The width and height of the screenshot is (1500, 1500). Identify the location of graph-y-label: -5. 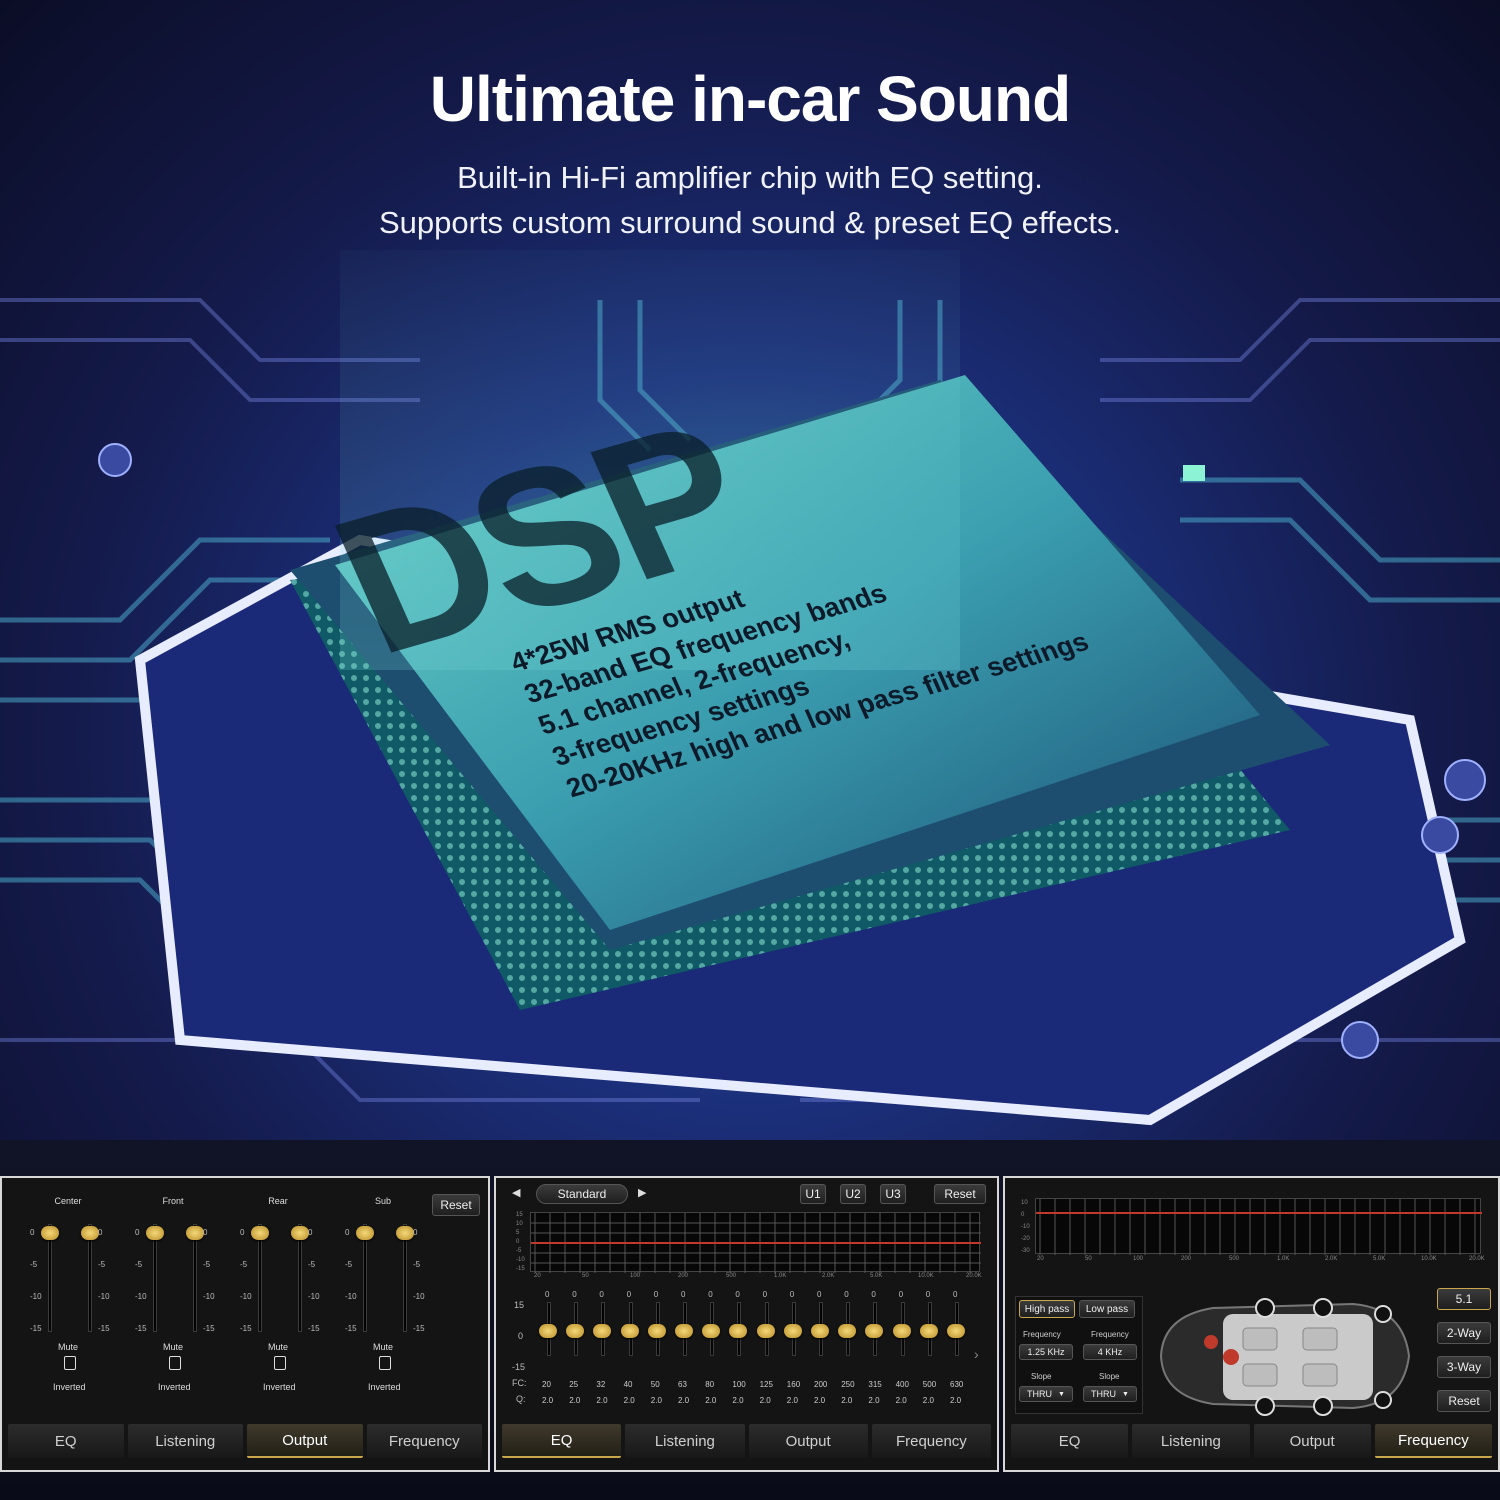
(519, 1251).